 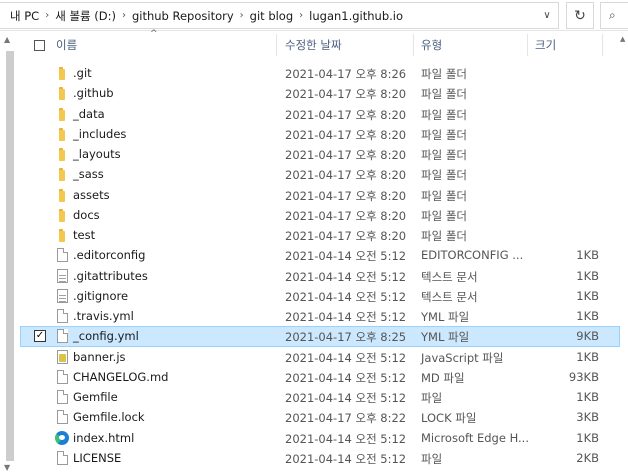 I want to click on column-type: 유형, so click(x=431, y=45).